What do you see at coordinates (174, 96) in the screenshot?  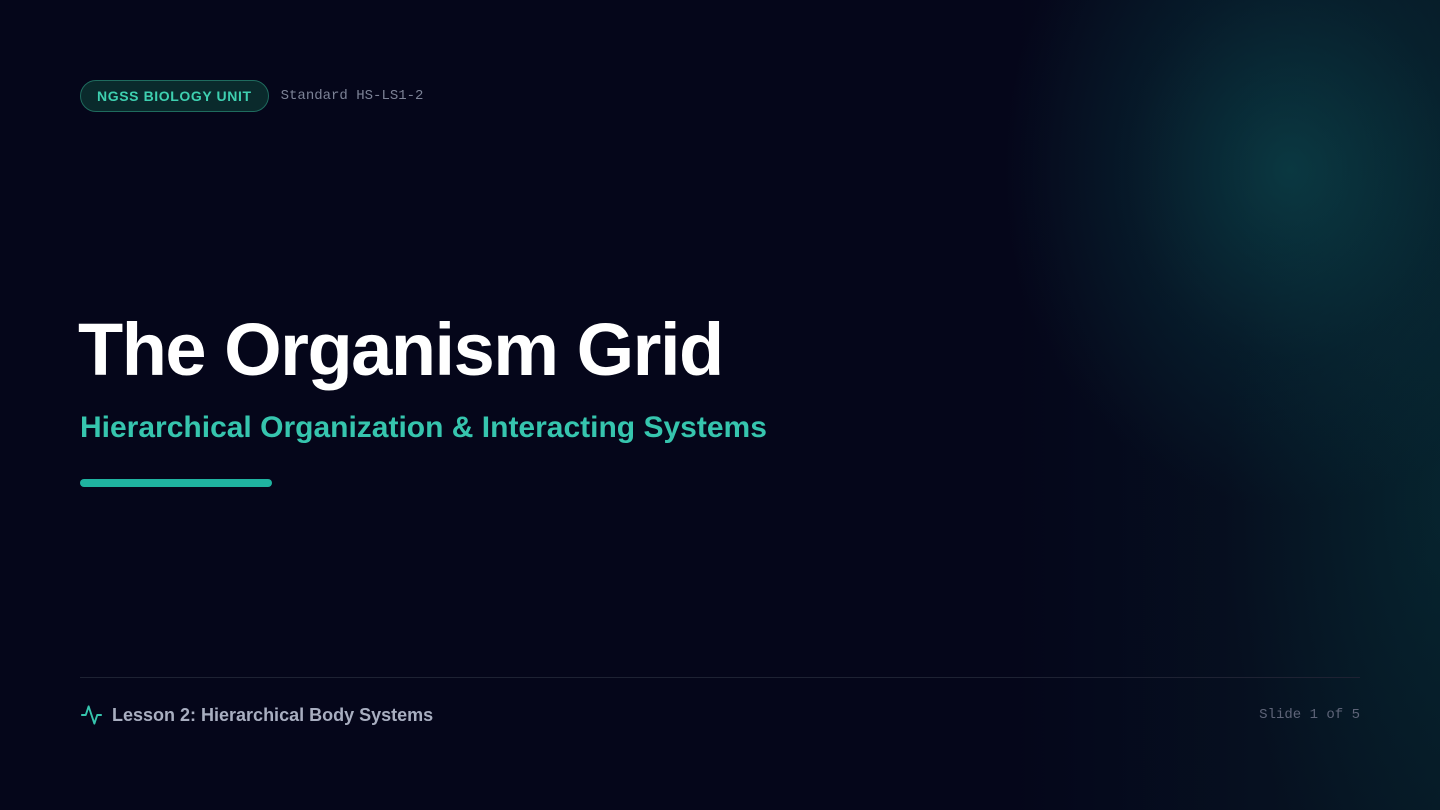 I see `unit-badge: NGSS BIOLOGY UNIT` at bounding box center [174, 96].